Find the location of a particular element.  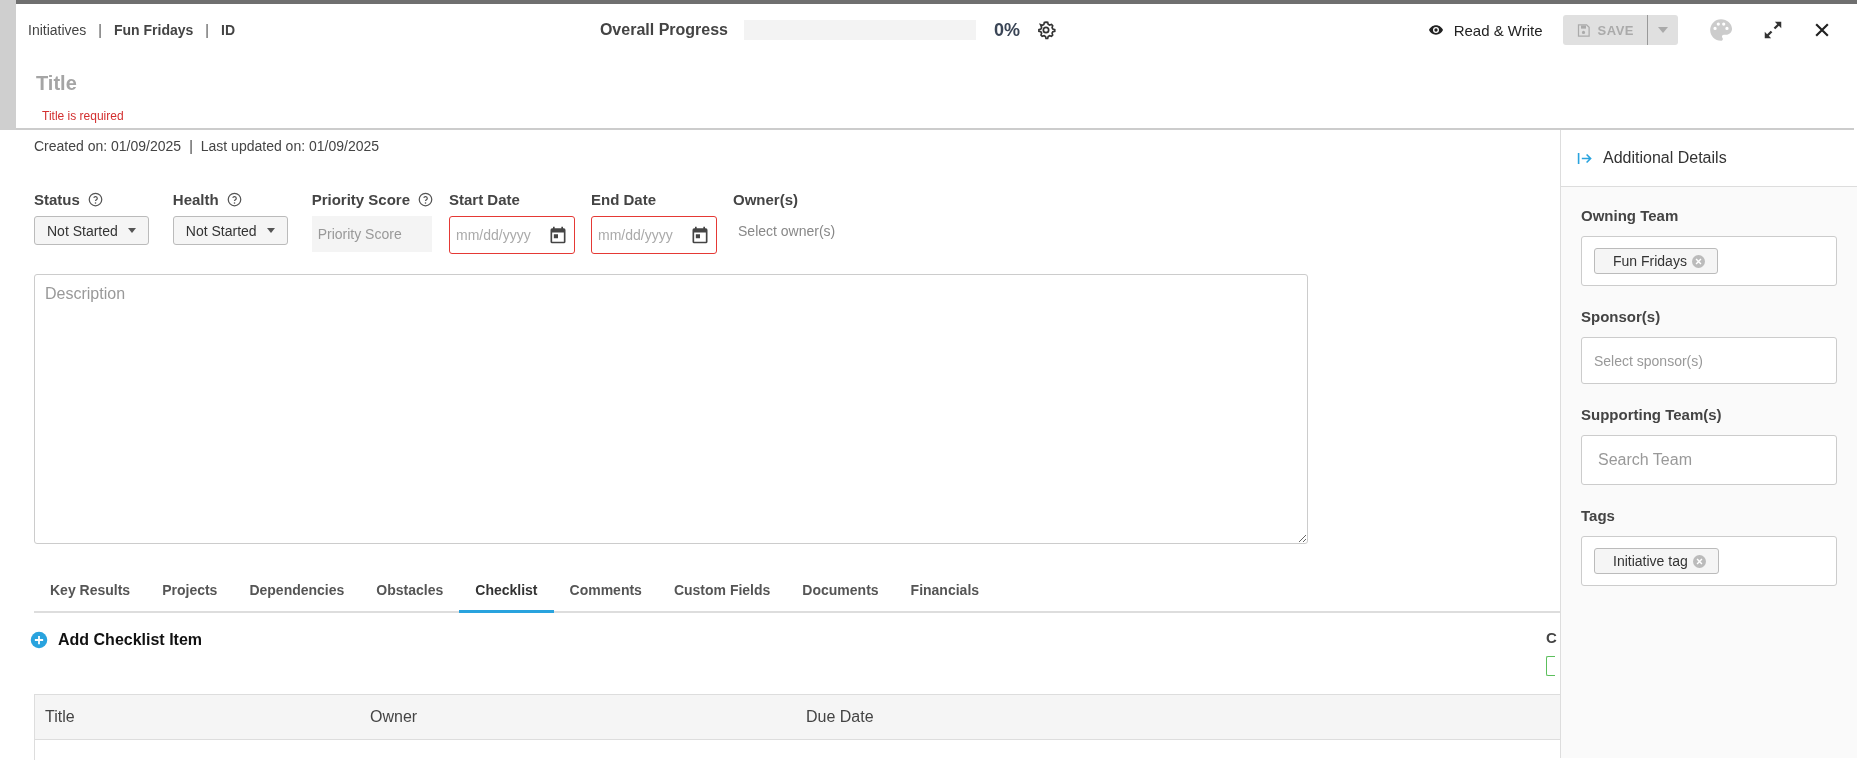

error-message: Title is required is located at coordinates (83, 115).